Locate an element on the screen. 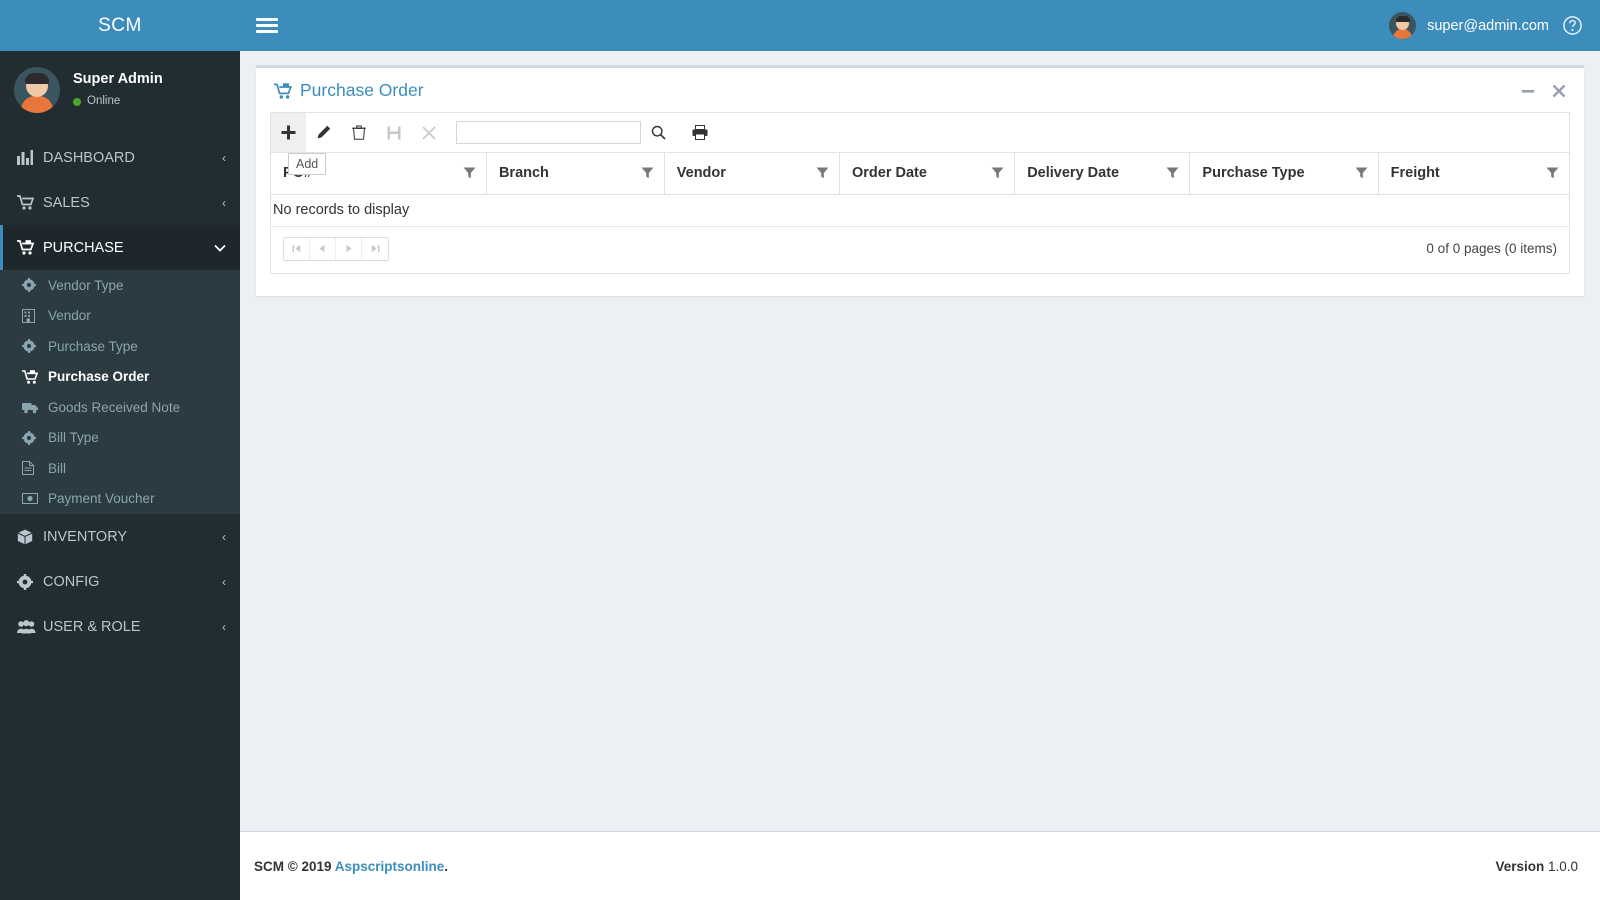 This screenshot has height=900, width=1600. first-page-button is located at coordinates (297, 248).